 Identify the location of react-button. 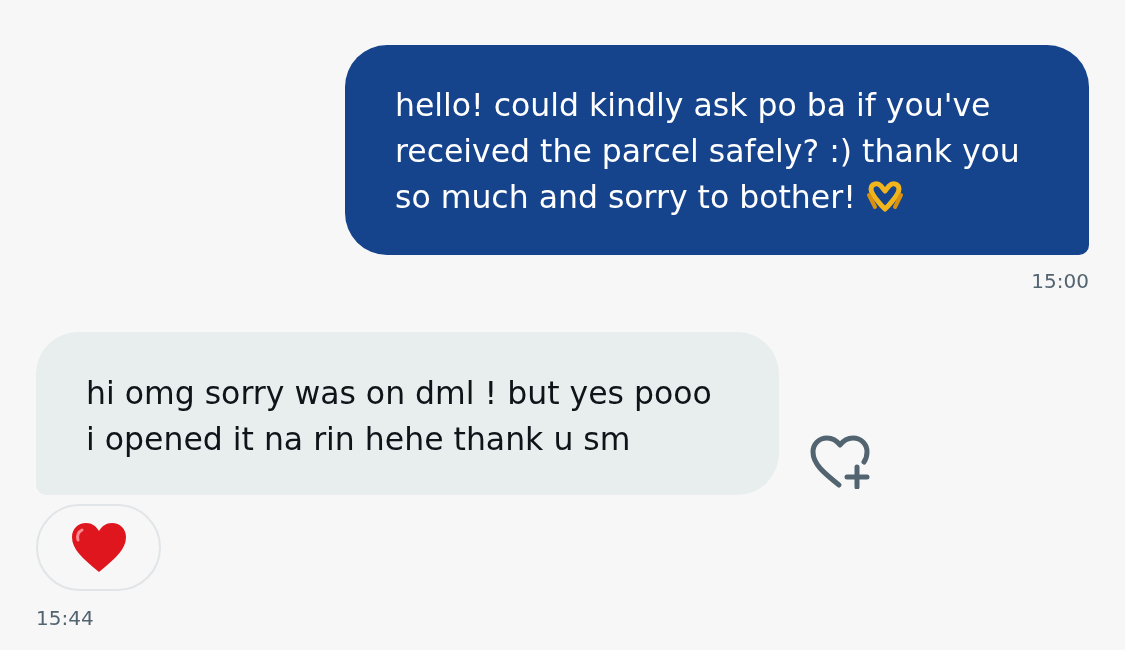
(840, 462).